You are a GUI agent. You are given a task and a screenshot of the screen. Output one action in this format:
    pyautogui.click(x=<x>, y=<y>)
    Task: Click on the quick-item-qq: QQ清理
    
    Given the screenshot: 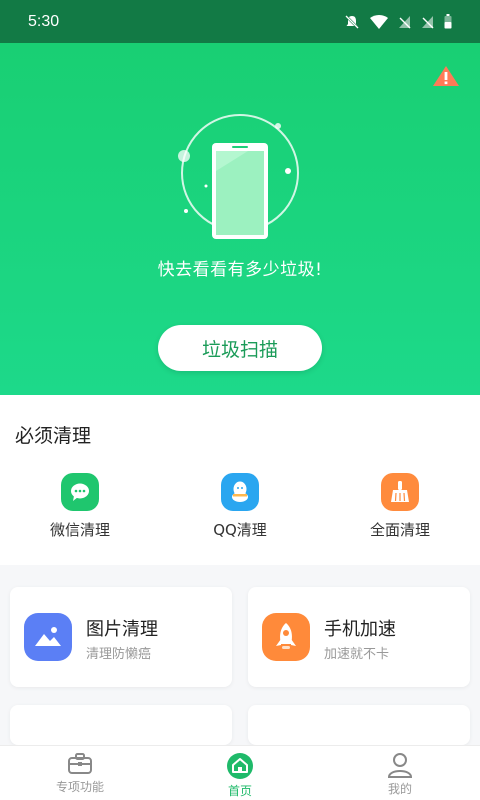 What is the action you would take?
    pyautogui.click(x=240, y=506)
    